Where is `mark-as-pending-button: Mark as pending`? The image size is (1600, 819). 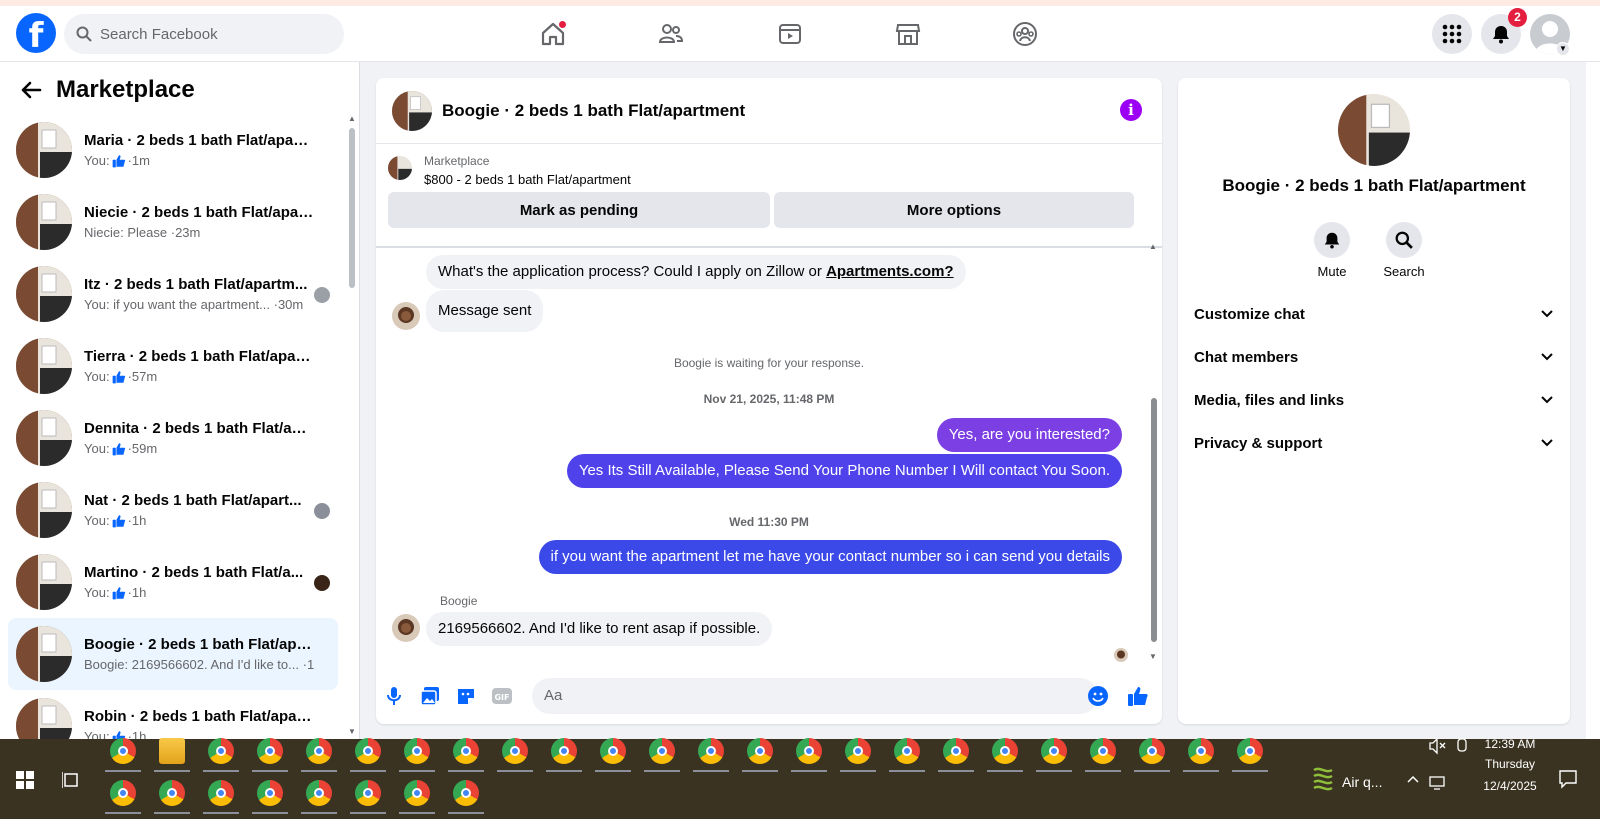 mark-as-pending-button: Mark as pending is located at coordinates (579, 210).